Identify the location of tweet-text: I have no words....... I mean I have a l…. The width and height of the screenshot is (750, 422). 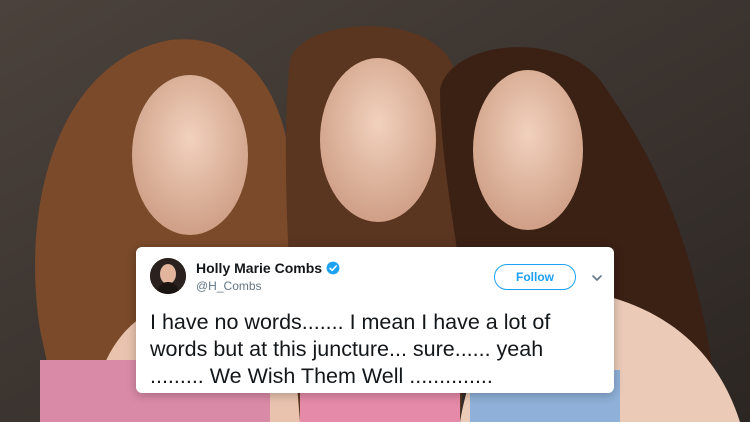
(350, 349).